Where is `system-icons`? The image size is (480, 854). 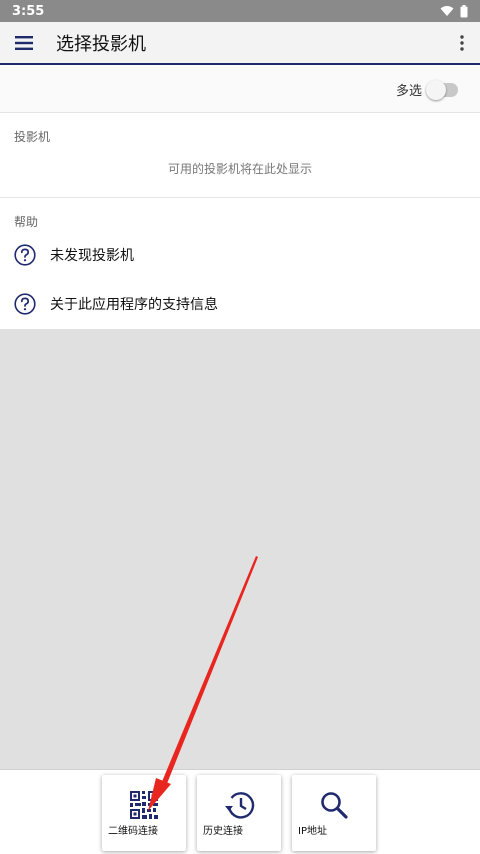
system-icons is located at coordinates (454, 11).